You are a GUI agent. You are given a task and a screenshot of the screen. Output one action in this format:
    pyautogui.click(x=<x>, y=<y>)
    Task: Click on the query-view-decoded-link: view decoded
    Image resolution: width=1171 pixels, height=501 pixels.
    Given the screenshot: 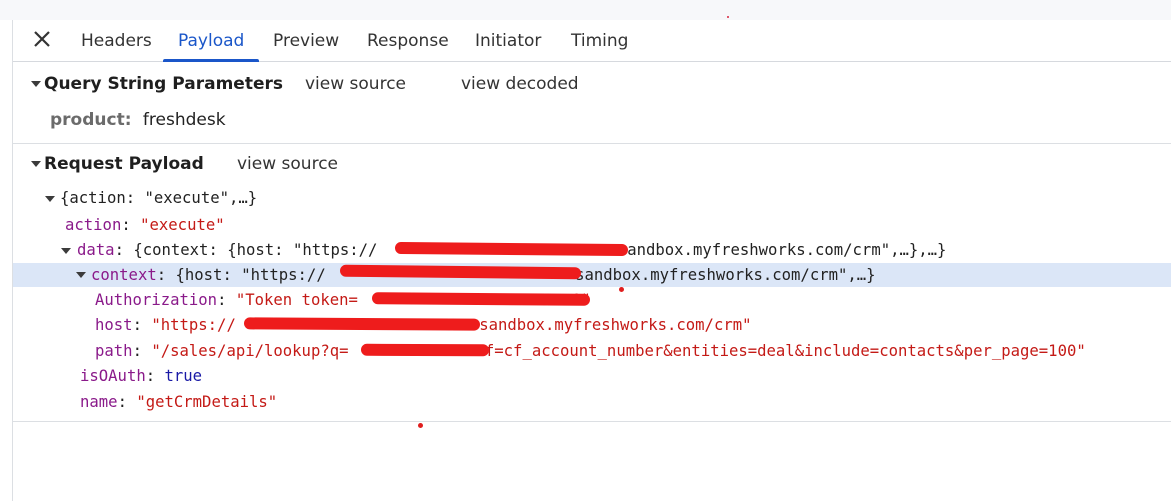 What is the action you would take?
    pyautogui.click(x=520, y=84)
    